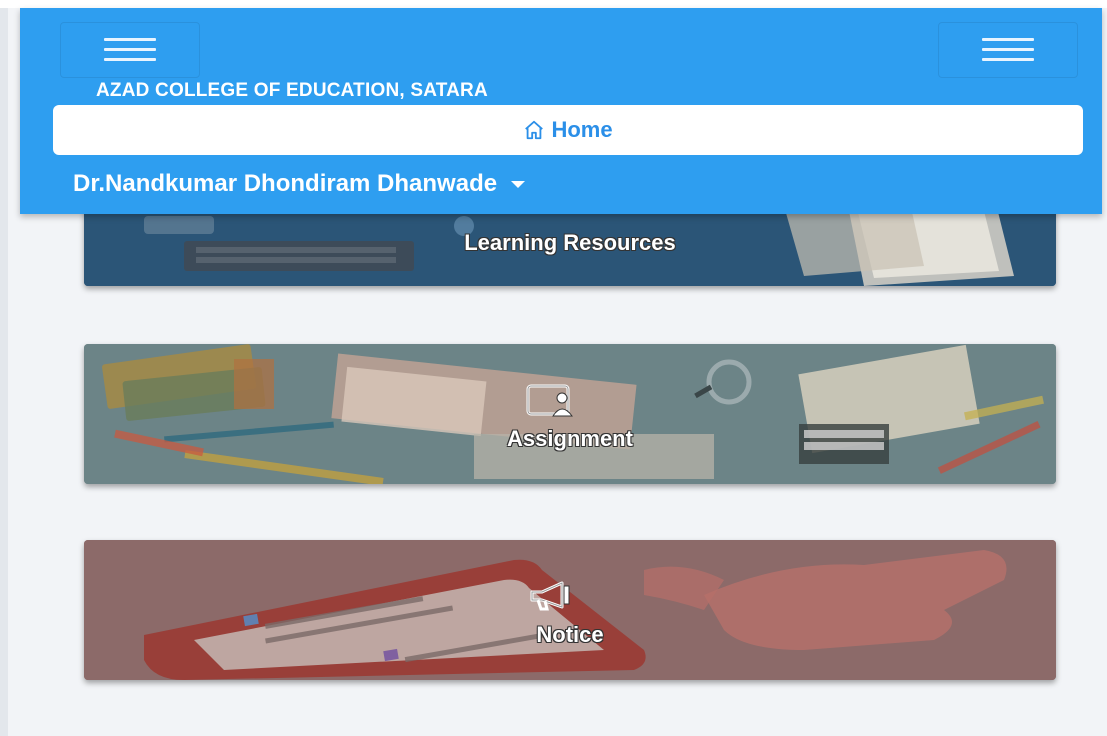 The width and height of the screenshot is (1107, 736). Describe the element at coordinates (549, 400) in the screenshot. I see `presentation-icon` at that location.